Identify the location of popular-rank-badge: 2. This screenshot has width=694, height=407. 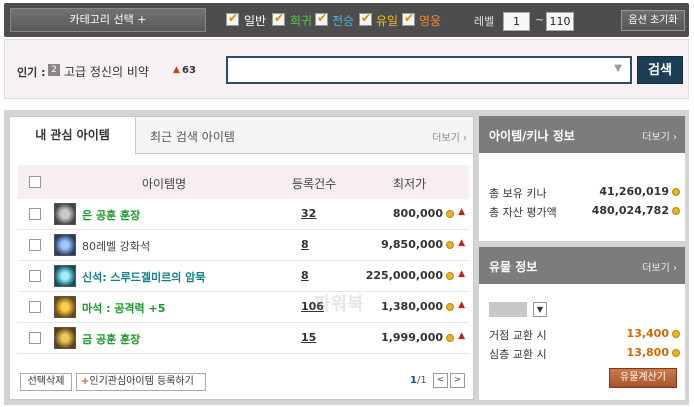
(54, 70).